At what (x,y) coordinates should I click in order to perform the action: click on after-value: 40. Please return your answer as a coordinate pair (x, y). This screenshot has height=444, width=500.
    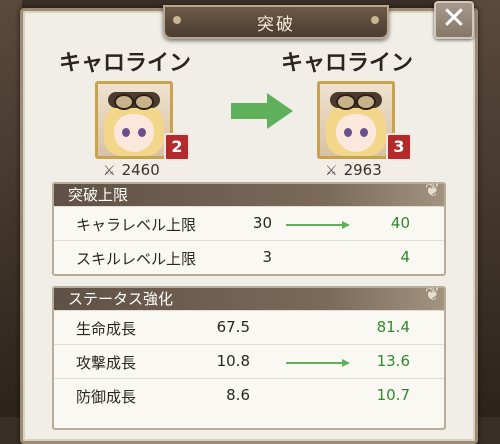
    Looking at the image, I should click on (400, 223).